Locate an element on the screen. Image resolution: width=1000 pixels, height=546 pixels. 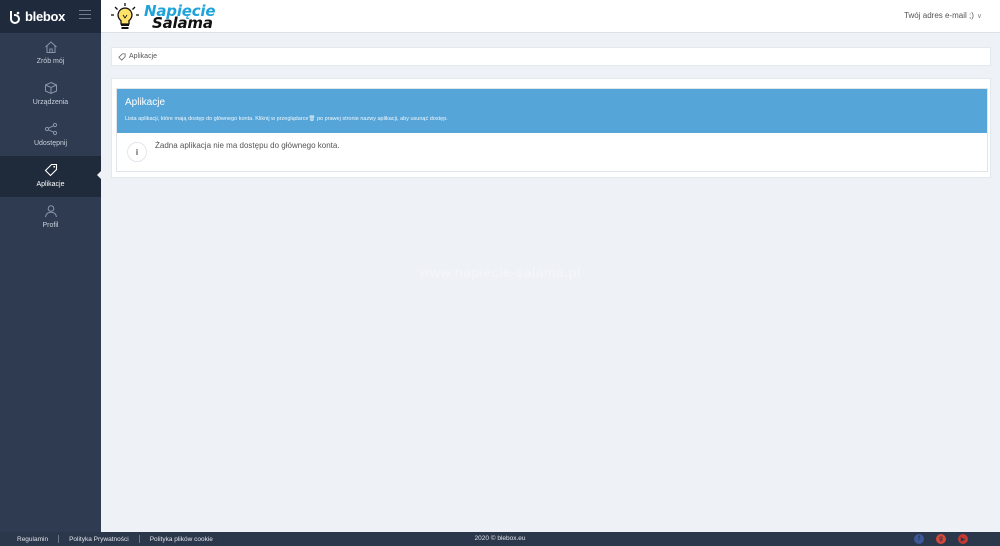
google-plus-icon: g is located at coordinates (941, 539).